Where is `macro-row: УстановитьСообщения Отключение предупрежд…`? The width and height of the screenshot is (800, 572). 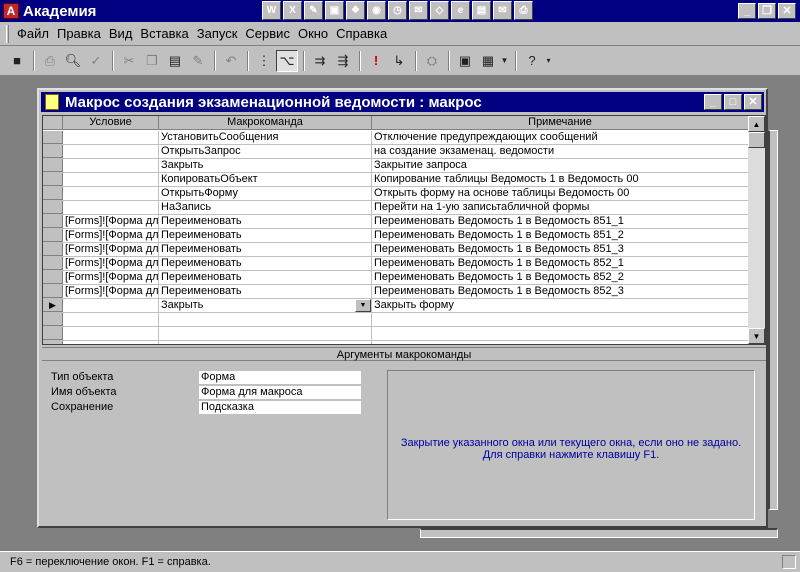 macro-row: УстановитьСообщения Отключение предупрежд… is located at coordinates (396, 138).